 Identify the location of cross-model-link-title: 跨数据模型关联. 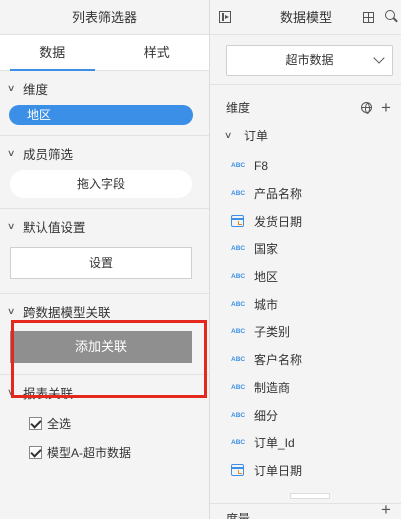
(67, 312).